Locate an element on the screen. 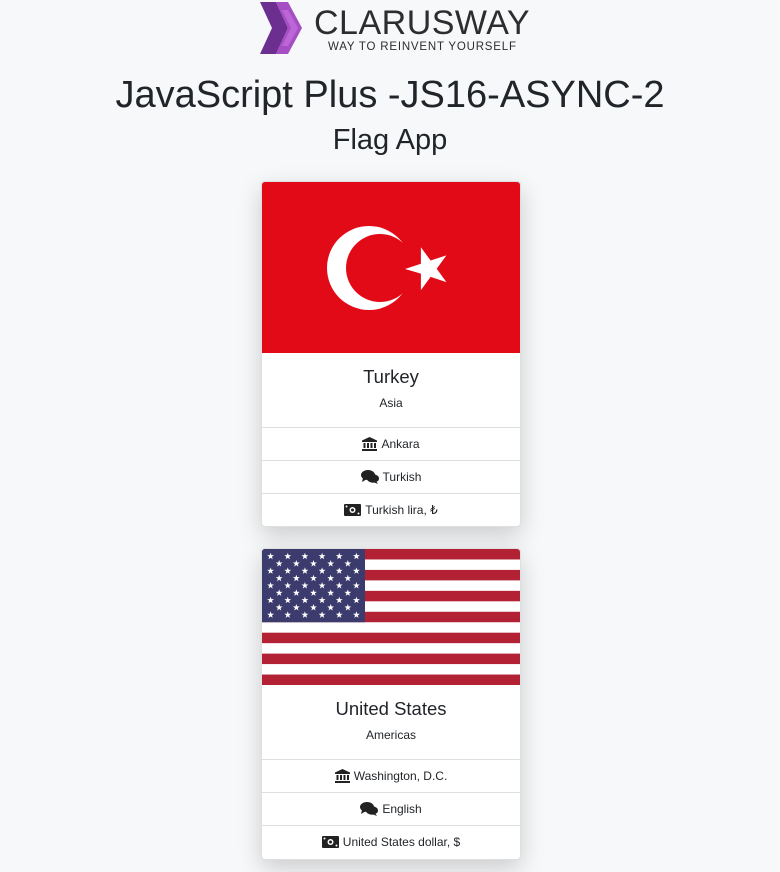 The width and height of the screenshot is (780, 872). language-item: English is located at coordinates (391, 808).